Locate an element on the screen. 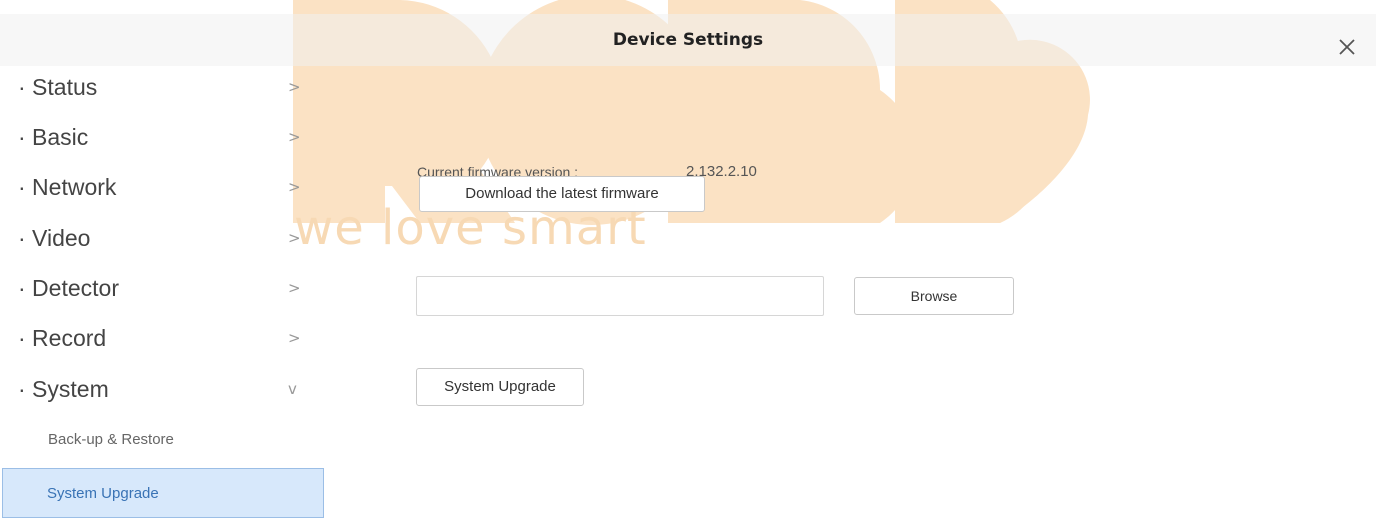 The width and height of the screenshot is (1376, 523). sidebar-subitem-backup-restore: Back-up & Restore is located at coordinates (166, 440).